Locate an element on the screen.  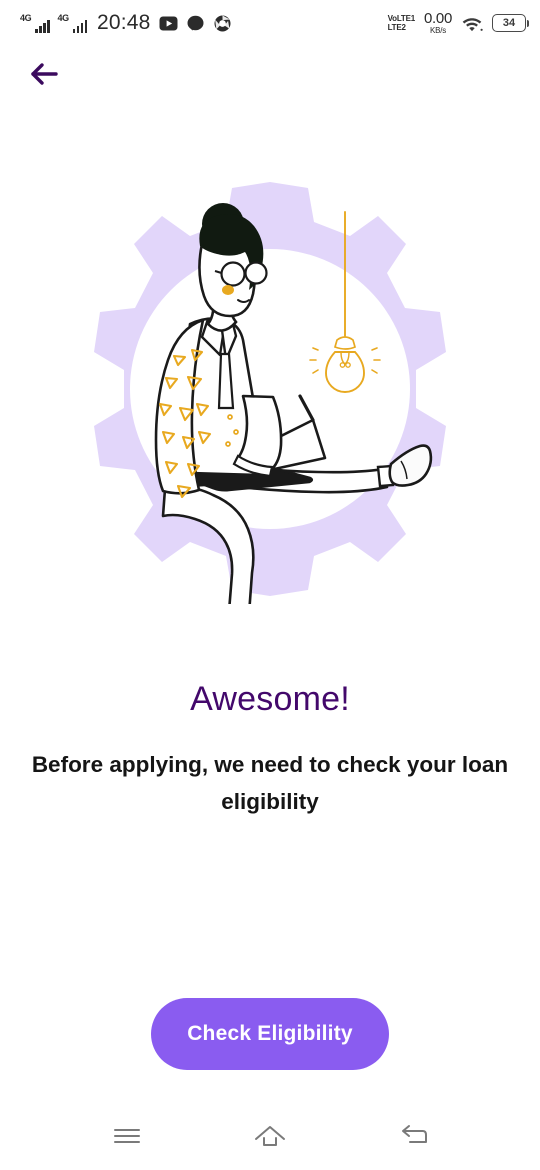
sim2-signal-bars is located at coordinates (79, 26).